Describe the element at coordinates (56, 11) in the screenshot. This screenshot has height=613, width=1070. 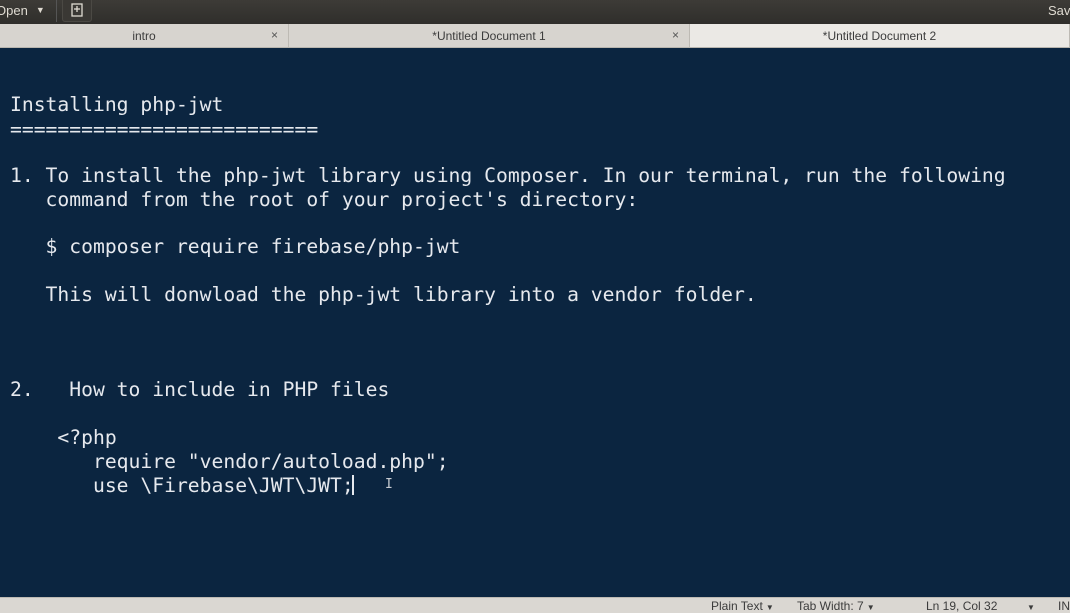
I see `button-divider` at that location.